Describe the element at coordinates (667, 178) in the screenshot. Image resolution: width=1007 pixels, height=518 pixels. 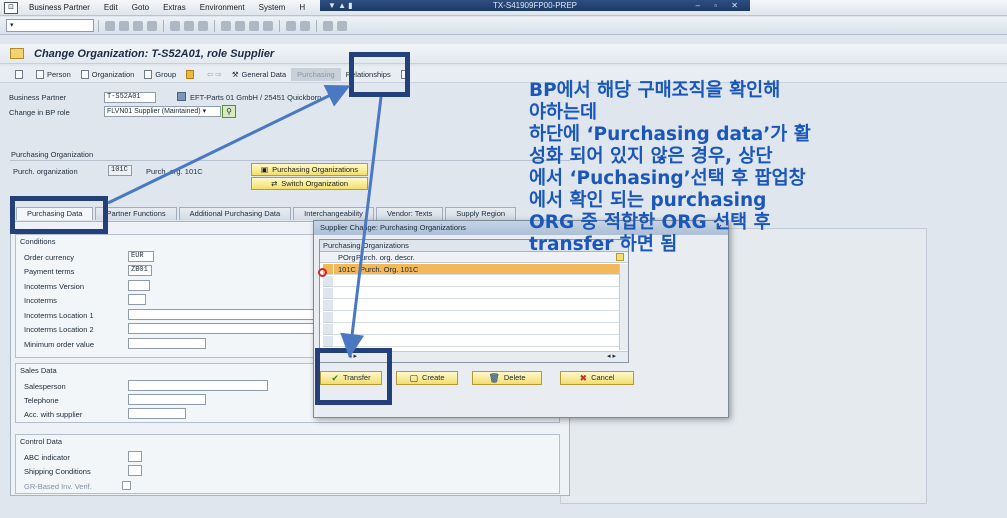
I see `annotation-line: 에서 ‘Puchasing’선택 후 팝업창` at that location.